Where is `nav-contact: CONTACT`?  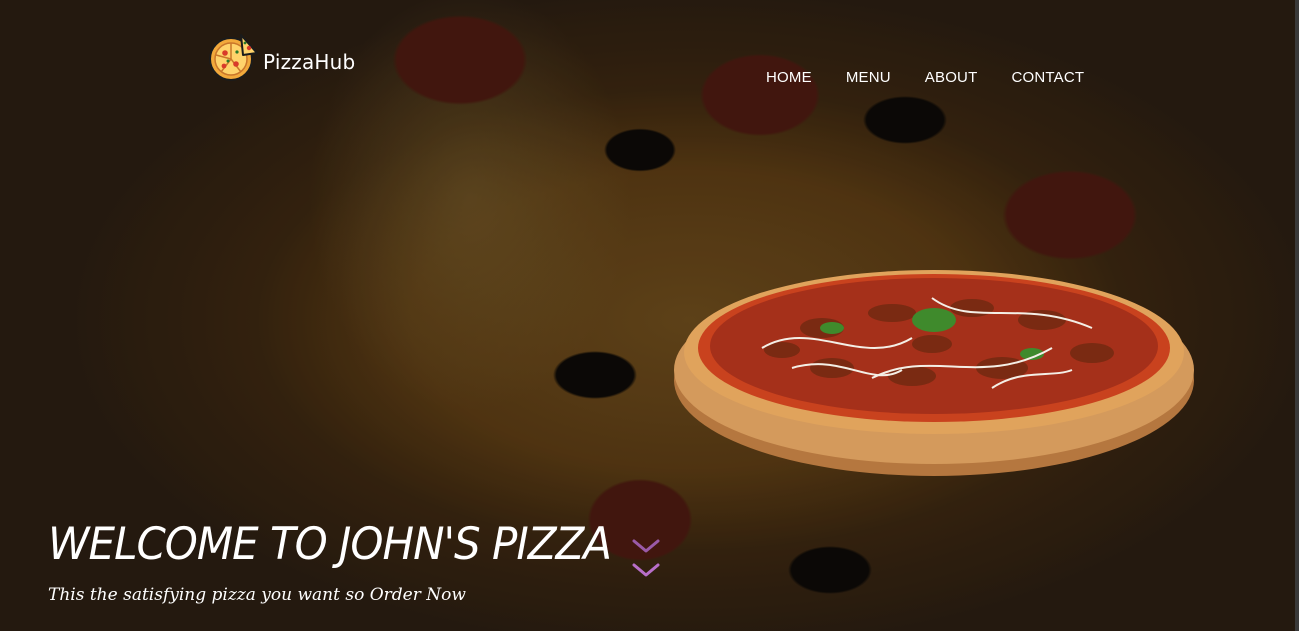 nav-contact: CONTACT is located at coordinates (1047, 77).